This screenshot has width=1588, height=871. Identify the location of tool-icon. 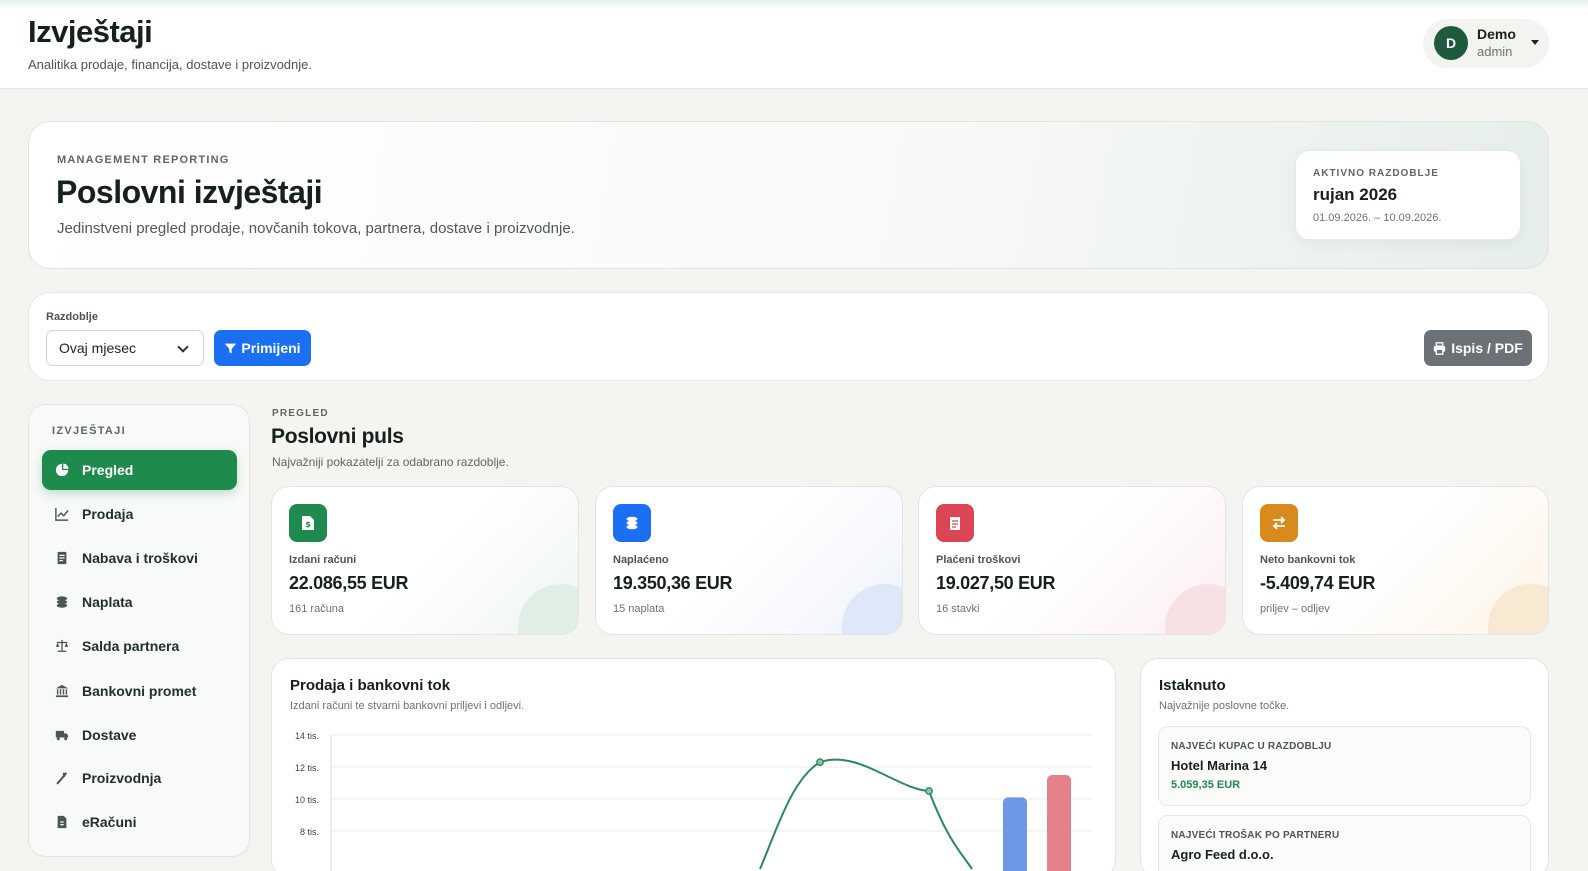
(62, 778).